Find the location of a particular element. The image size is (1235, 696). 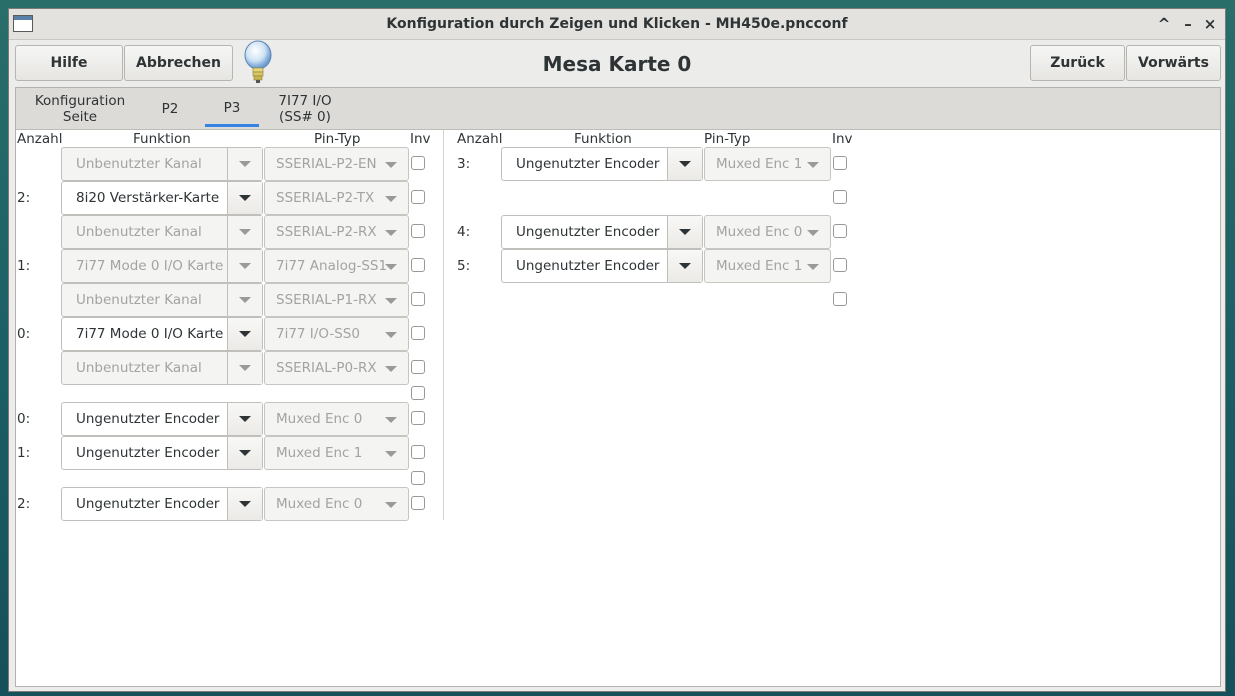

pin-type-value: SSERIAL-P2-RX is located at coordinates (326, 232).